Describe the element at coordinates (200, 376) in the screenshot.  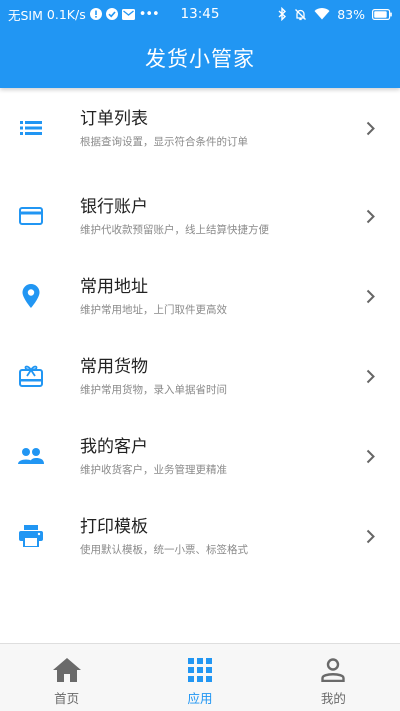
I see `menu-item-common-goods: 常用货物 维护常用货物，录入单据省时间` at that location.